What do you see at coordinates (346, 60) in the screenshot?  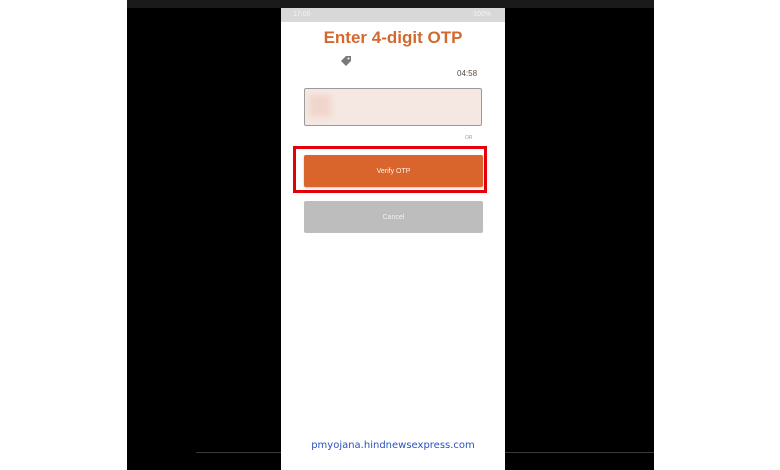 I see `tag-icon` at bounding box center [346, 60].